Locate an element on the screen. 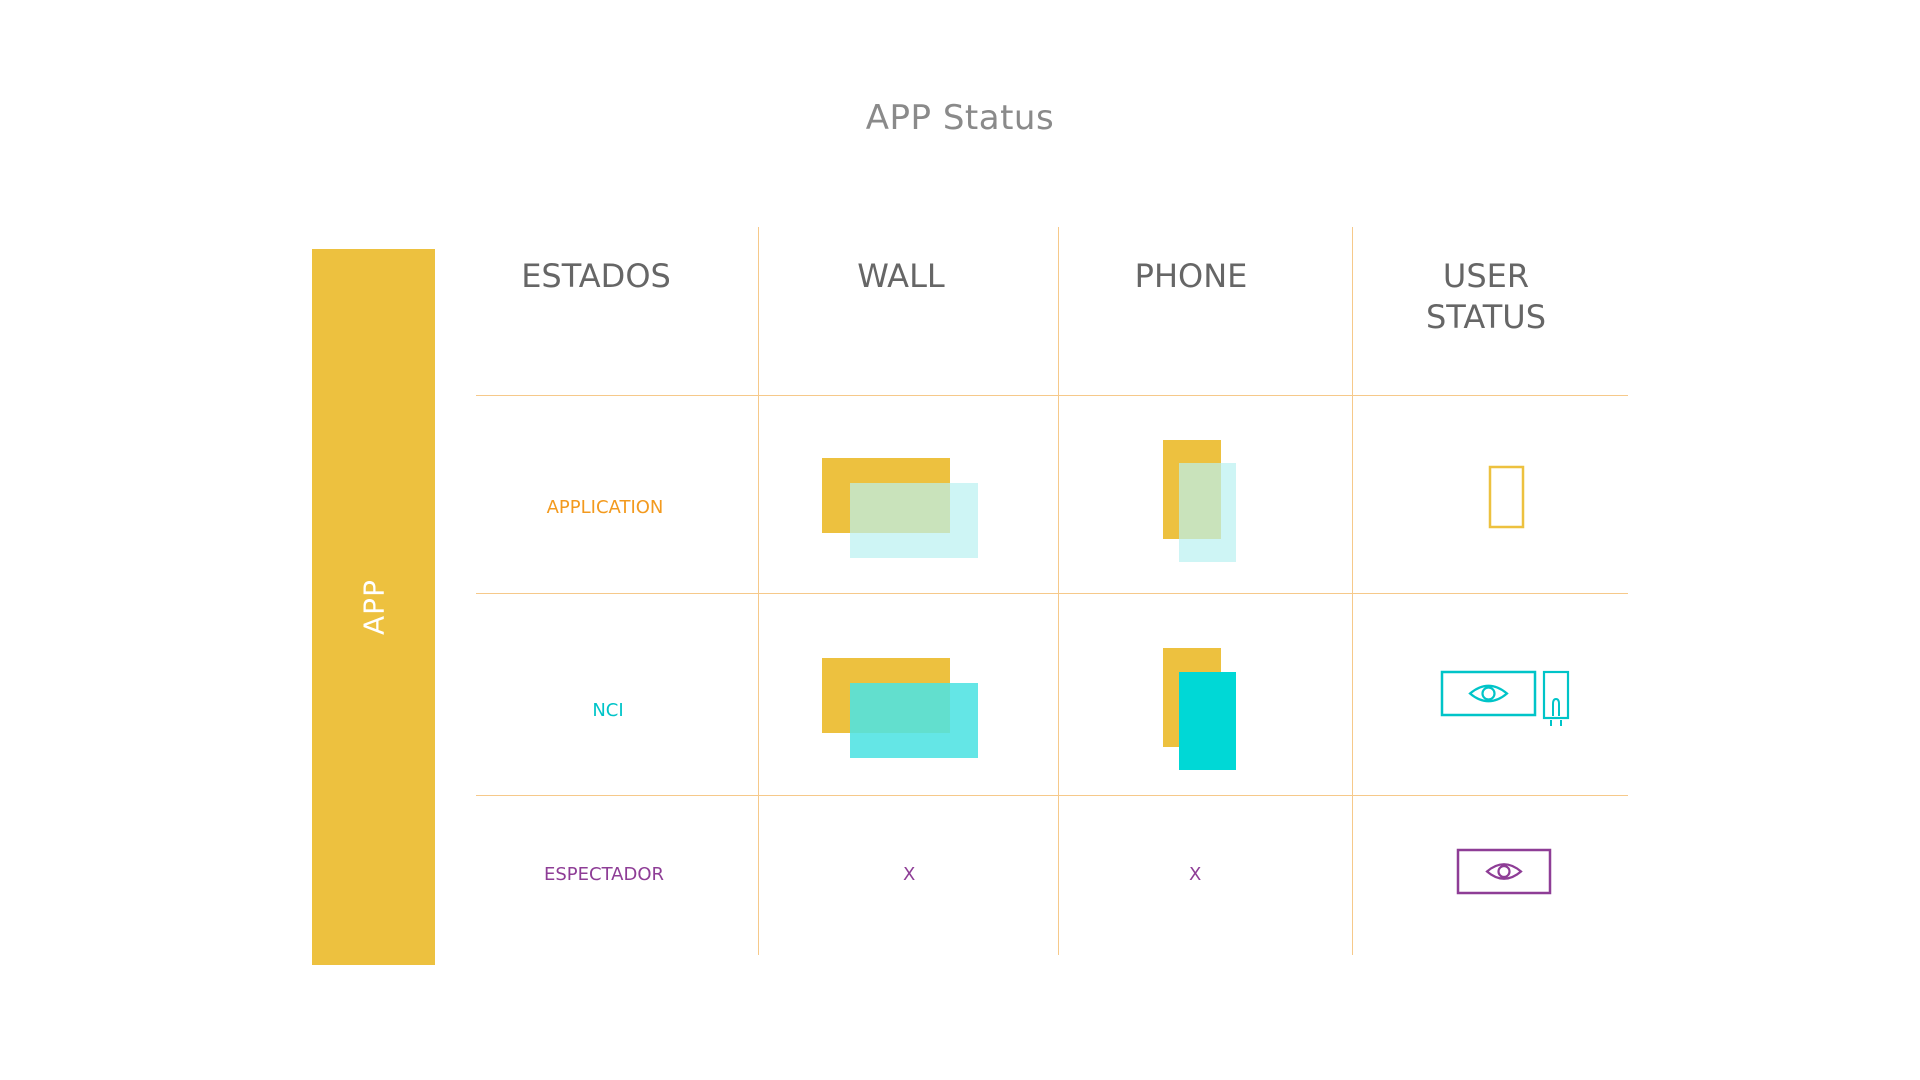  application-phone-diagram is located at coordinates (1199, 501).